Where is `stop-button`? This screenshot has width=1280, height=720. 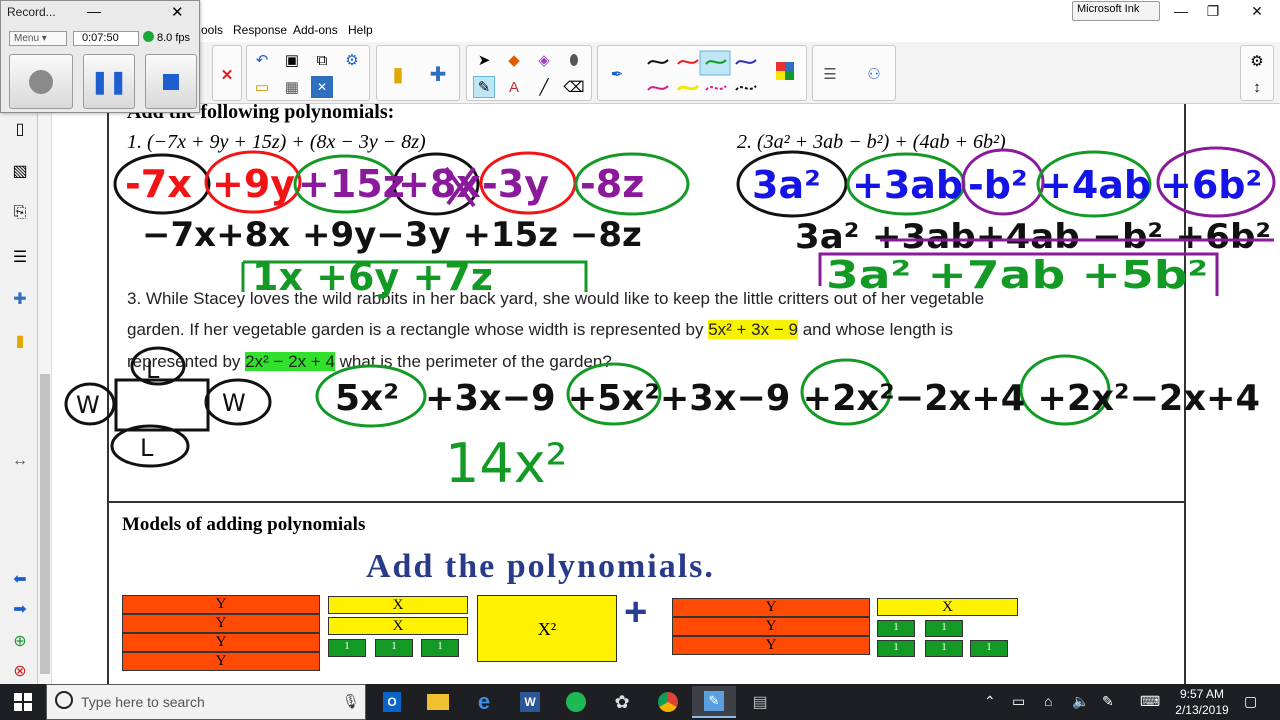
stop-button is located at coordinates (171, 81).